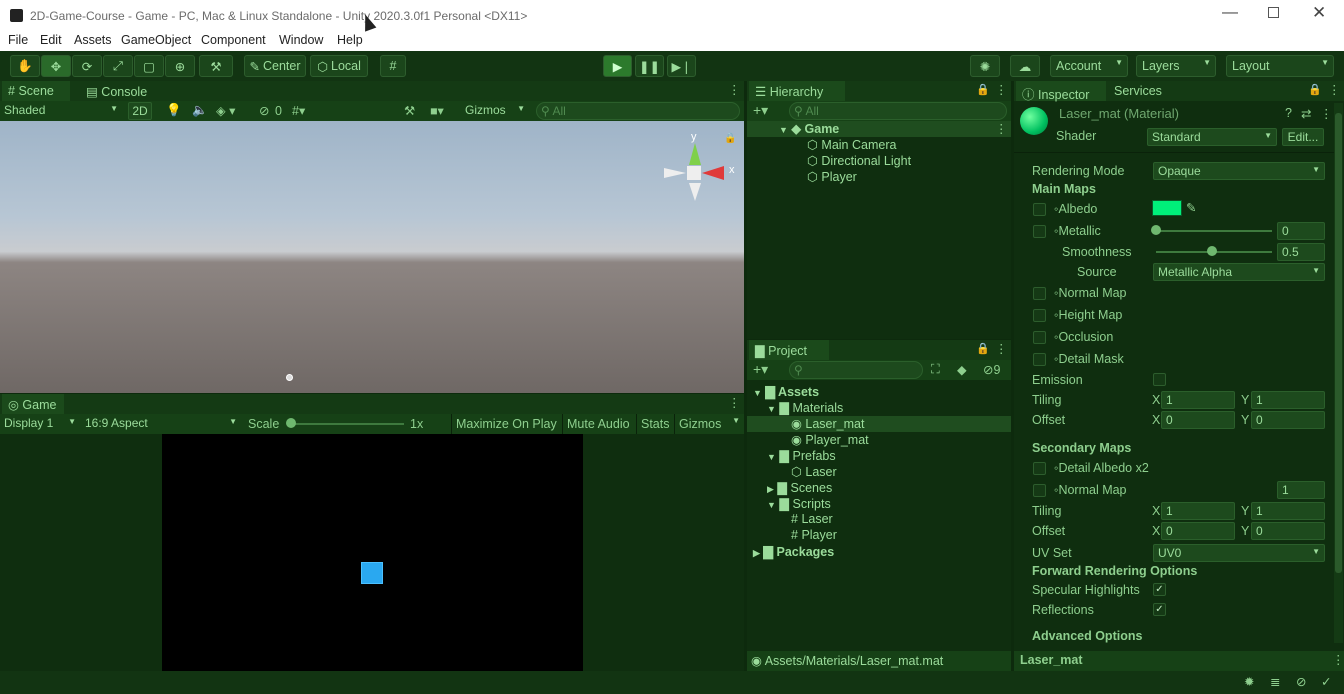 The width and height of the screenshot is (1344, 694). I want to click on emission-checkbox, so click(1159, 379).